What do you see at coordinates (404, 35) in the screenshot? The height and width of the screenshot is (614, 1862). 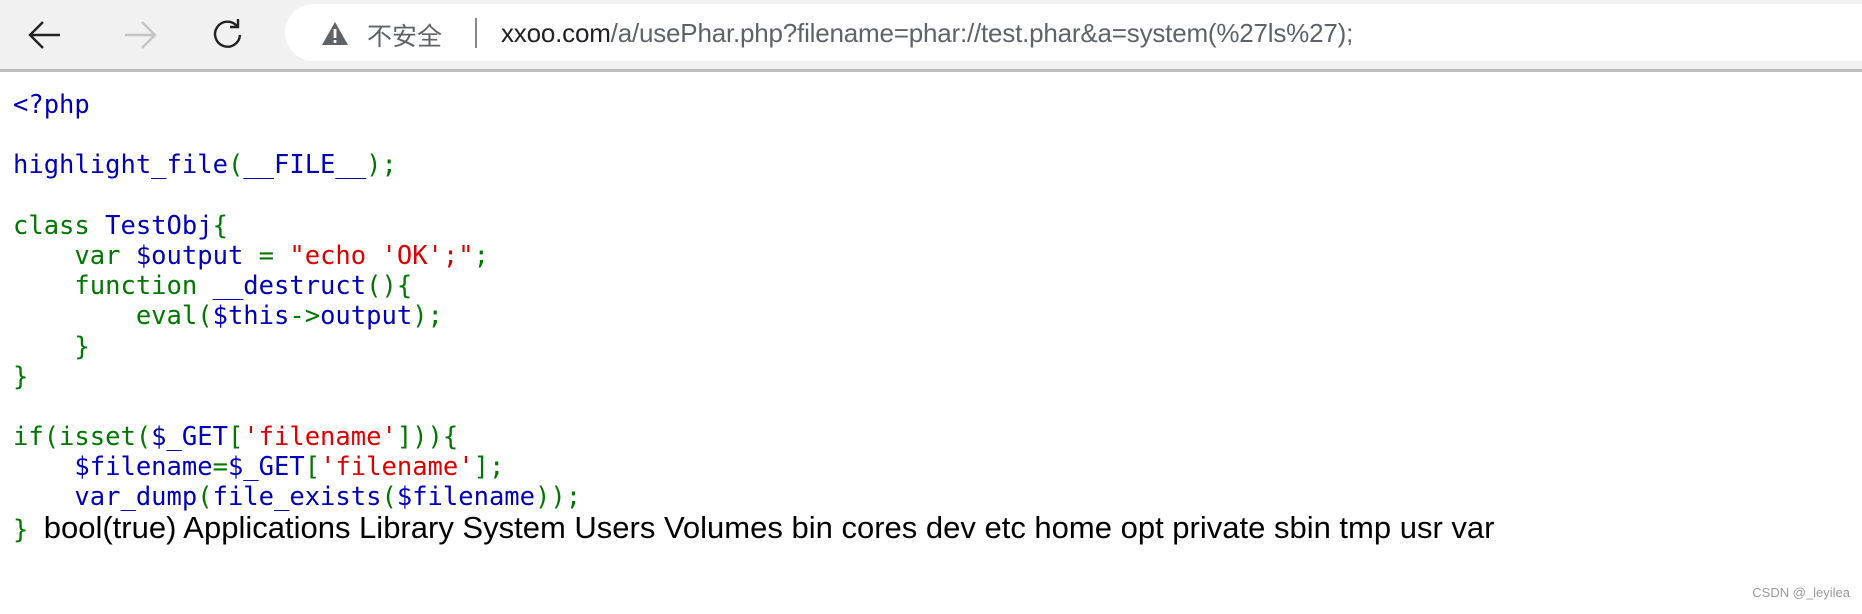 I see `security-status-label: 不安全` at bounding box center [404, 35].